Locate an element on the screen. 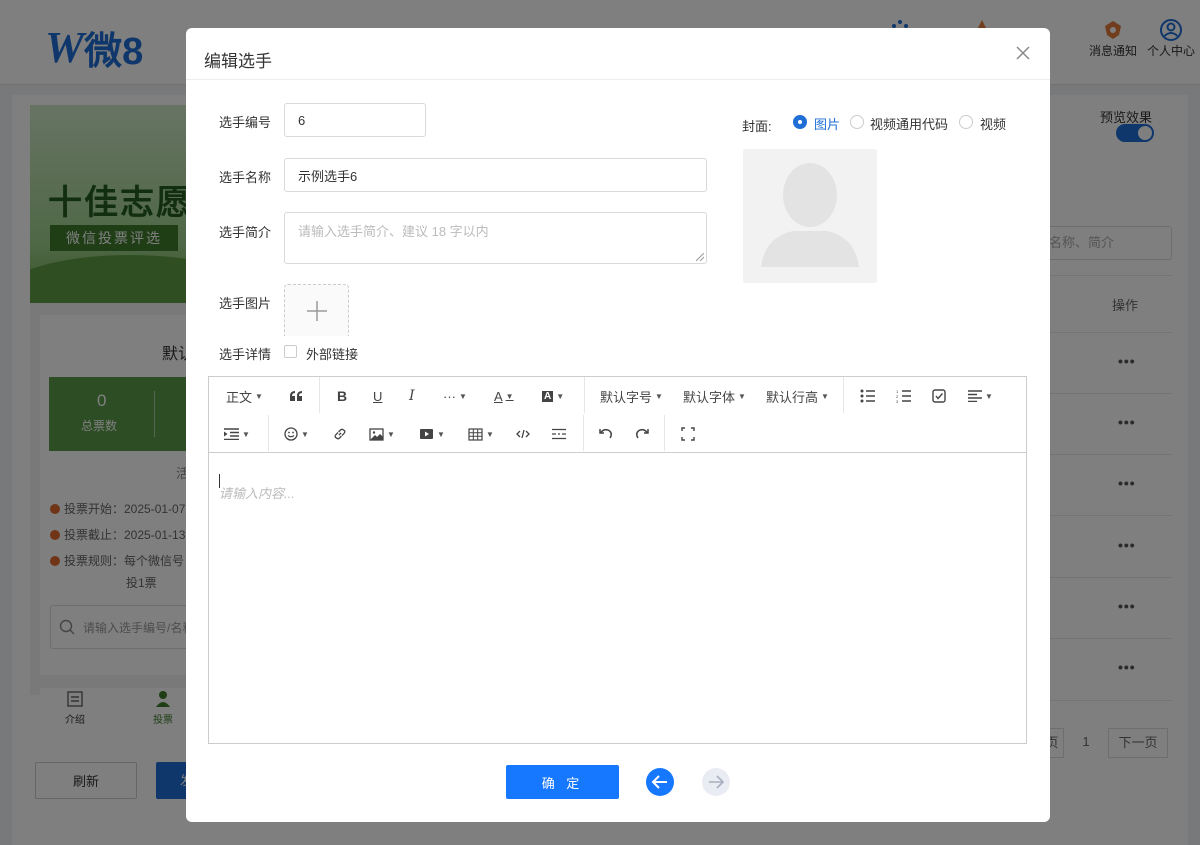  confirm-button: 确 定 is located at coordinates (562, 782).